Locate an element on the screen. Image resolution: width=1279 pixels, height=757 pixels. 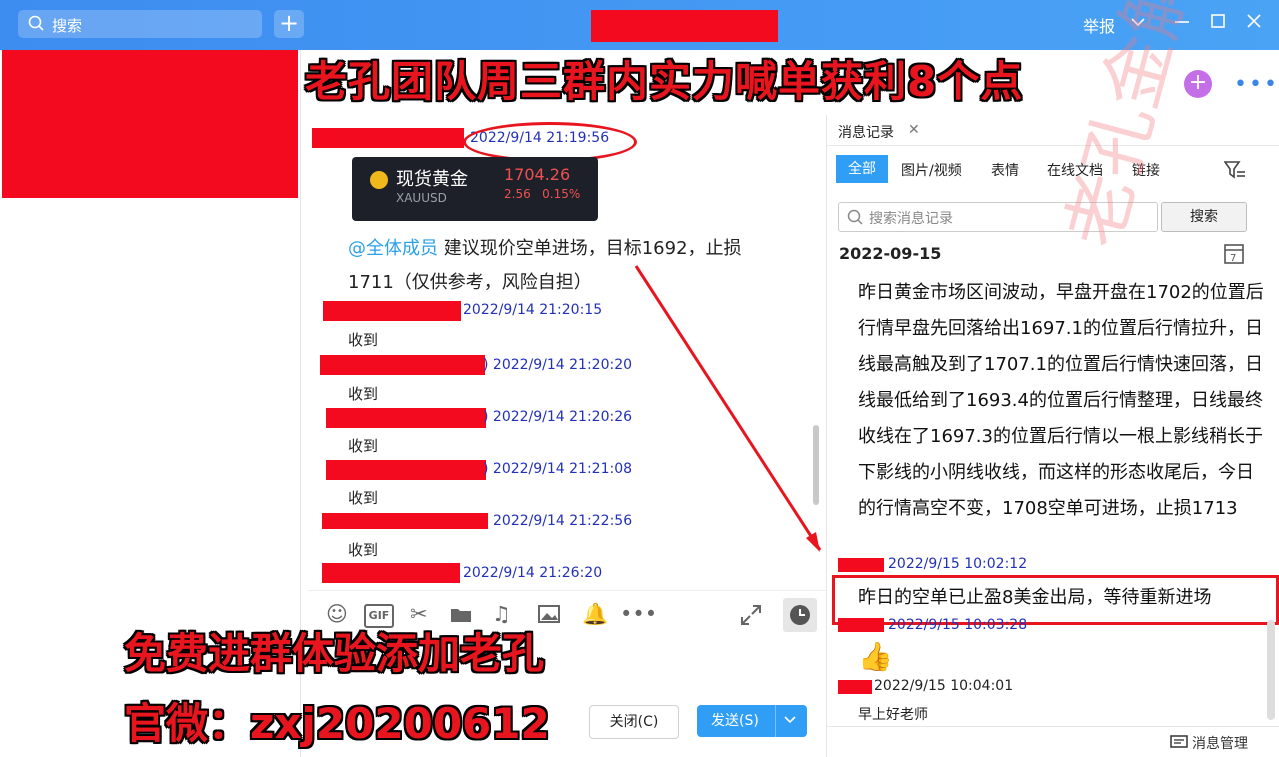
promo-line-1: 免费进群体验添加老孔 is located at coordinates (334, 653).